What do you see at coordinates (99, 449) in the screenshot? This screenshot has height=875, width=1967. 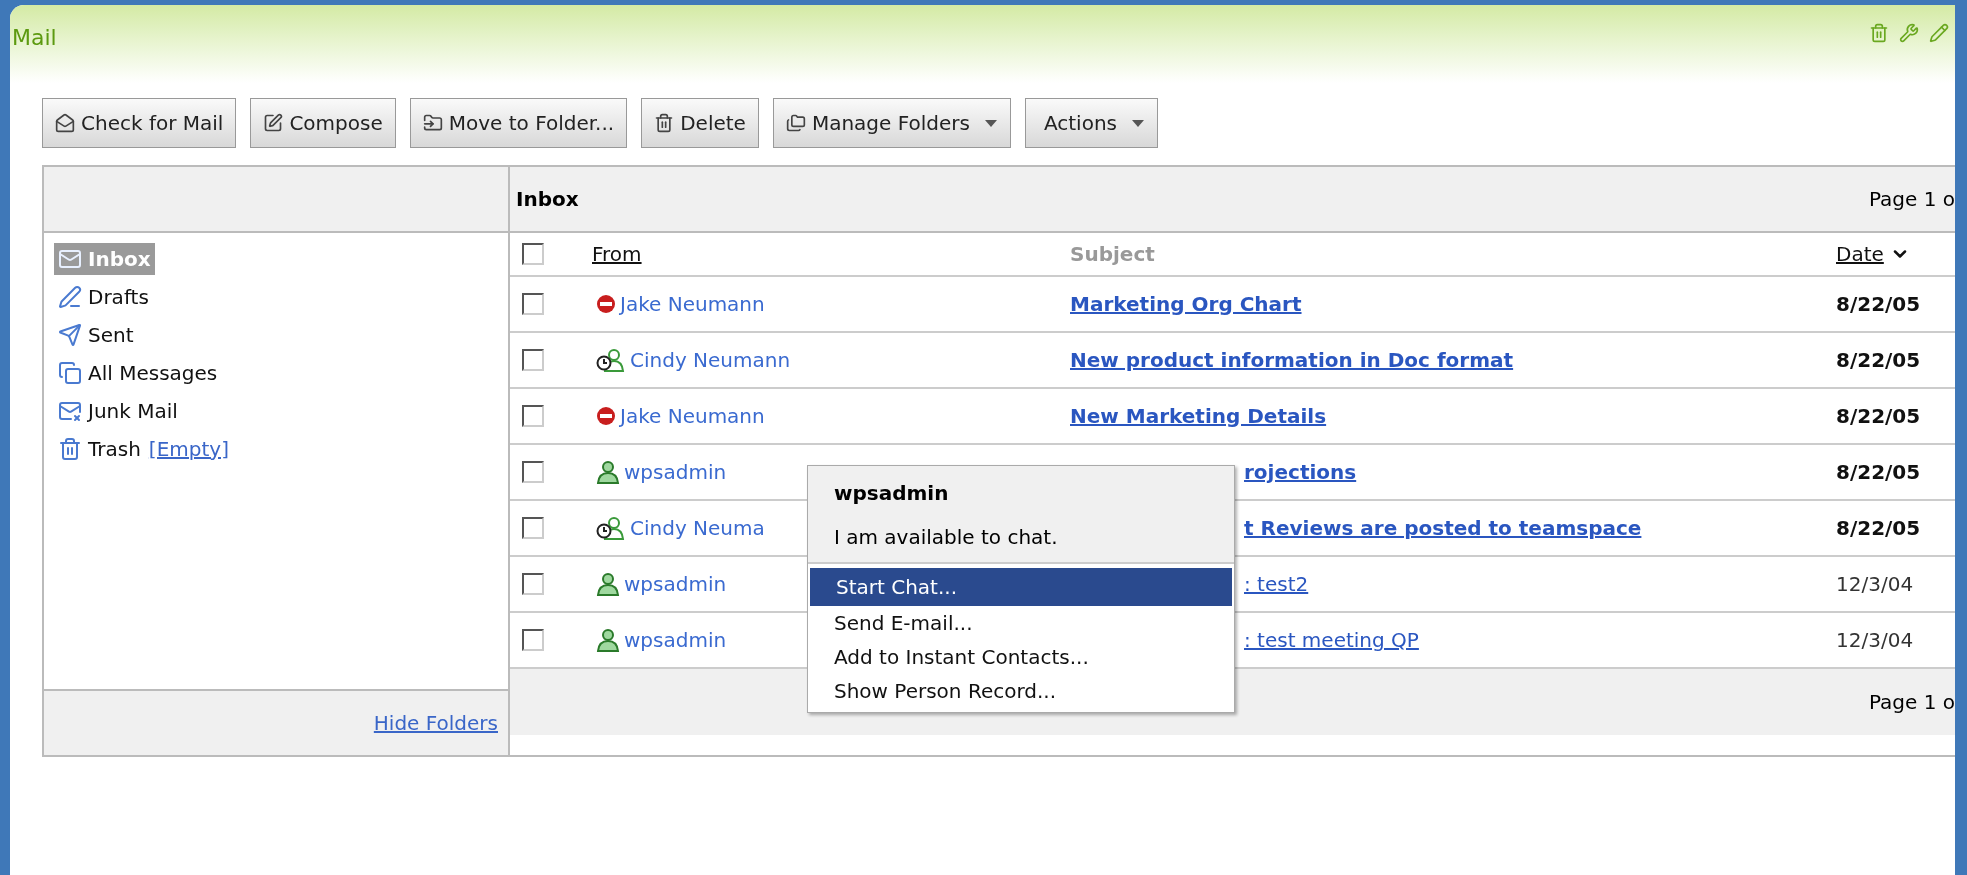 I see `folder-item: Trash` at bounding box center [99, 449].